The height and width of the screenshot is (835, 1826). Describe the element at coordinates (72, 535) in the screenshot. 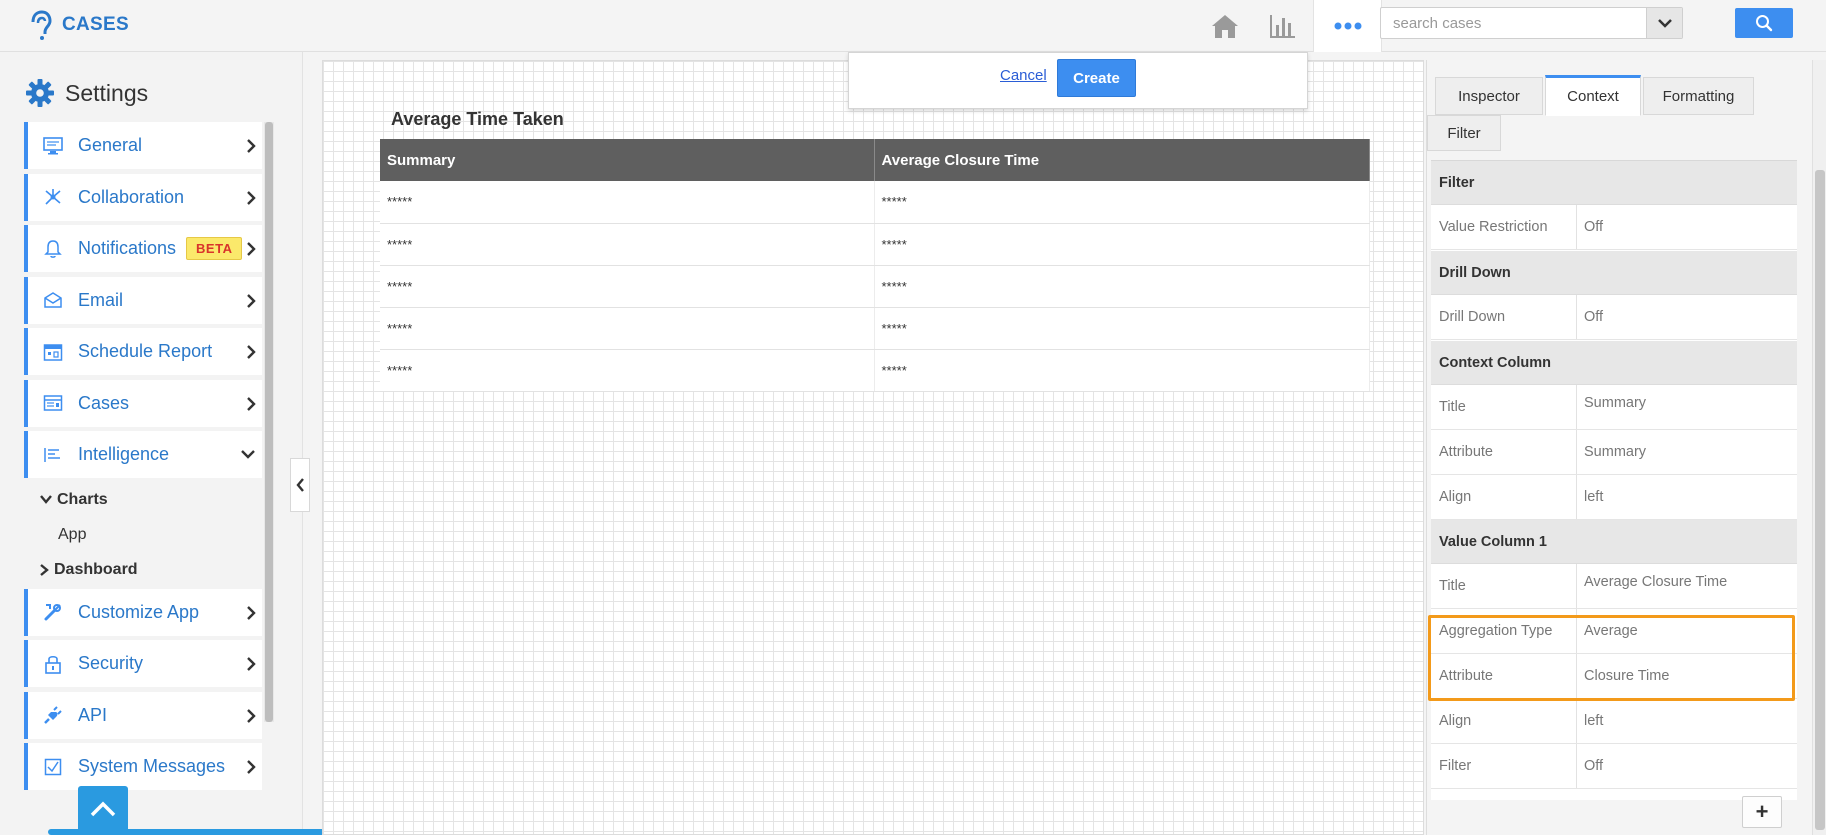

I see `submenu-app: App` at that location.